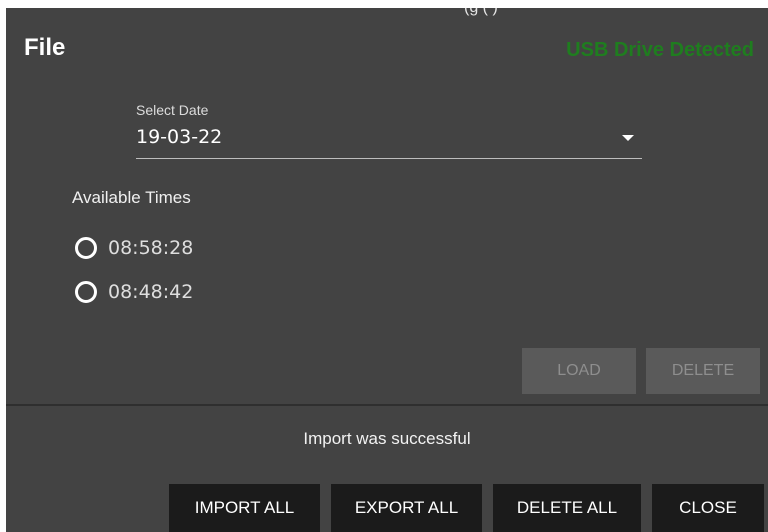 The width and height of the screenshot is (768, 532). I want to click on dialog-title: File, so click(45, 47).